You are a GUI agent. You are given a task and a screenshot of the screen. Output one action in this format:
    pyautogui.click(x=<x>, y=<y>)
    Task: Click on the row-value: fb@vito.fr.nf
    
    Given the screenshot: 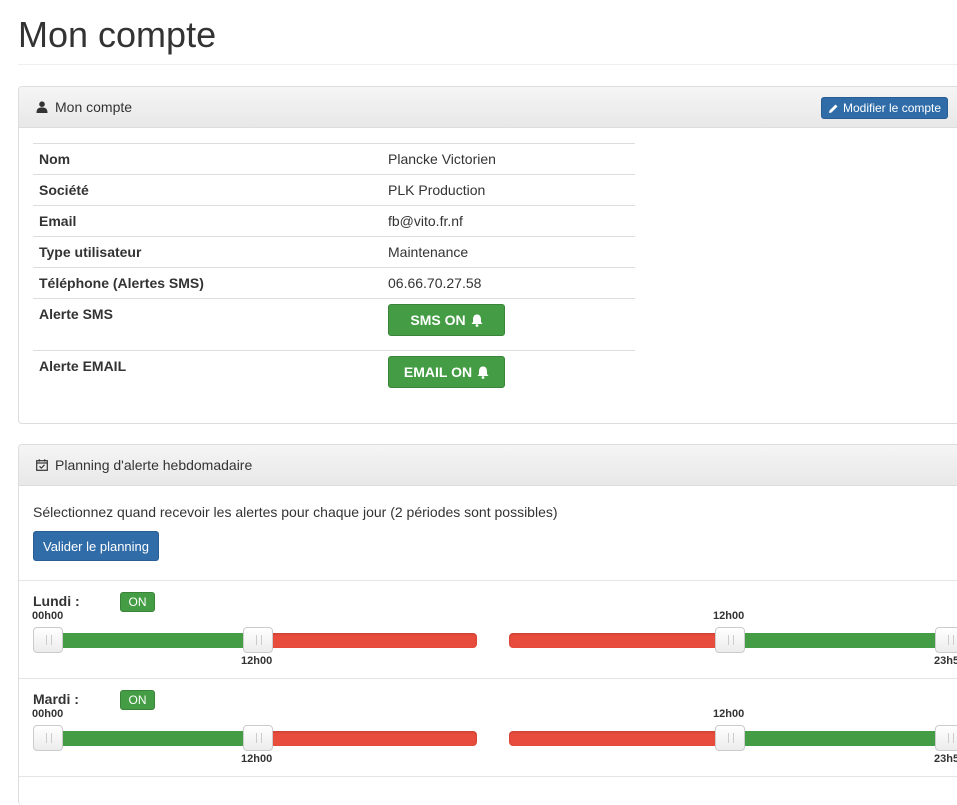 What is the action you would take?
    pyautogui.click(x=508, y=221)
    